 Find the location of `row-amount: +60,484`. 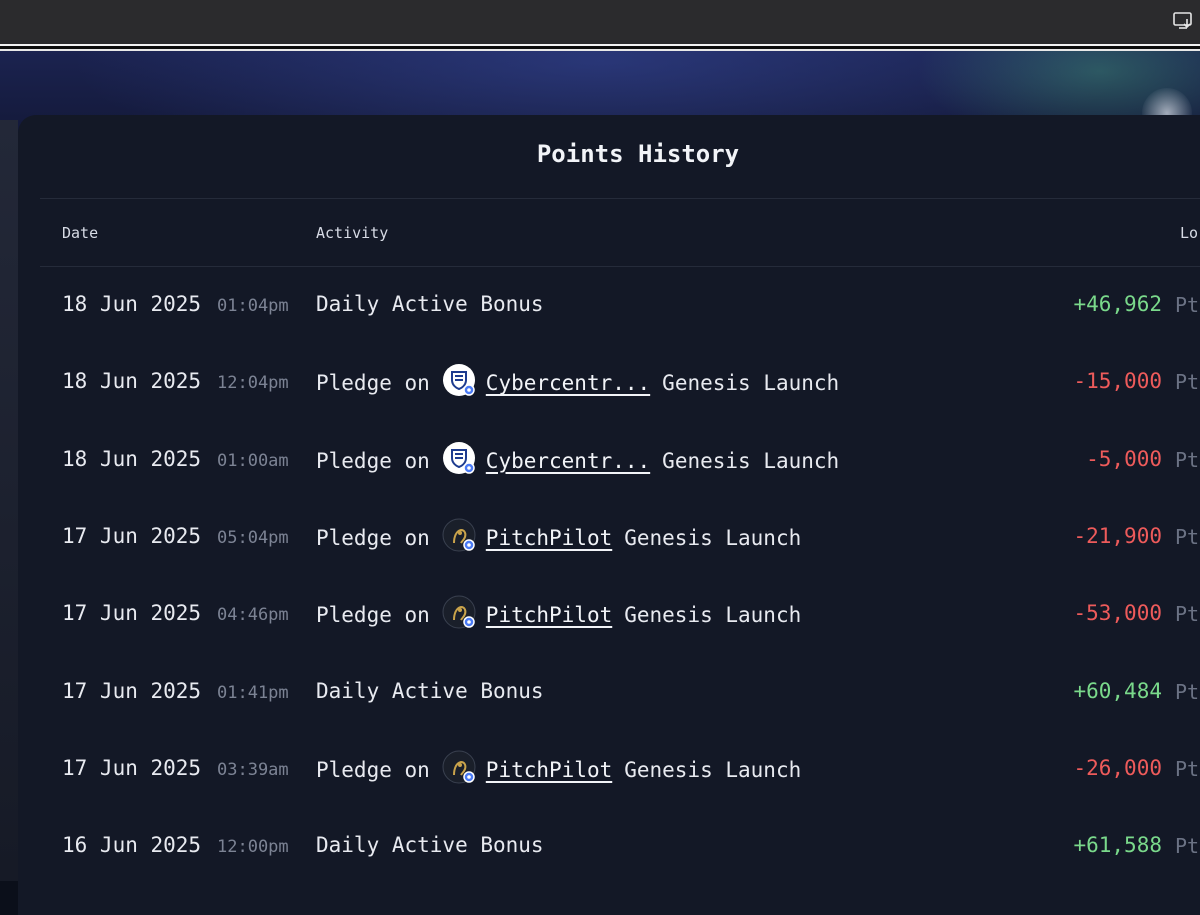

row-amount: +60,484 is located at coordinates (1117, 690).